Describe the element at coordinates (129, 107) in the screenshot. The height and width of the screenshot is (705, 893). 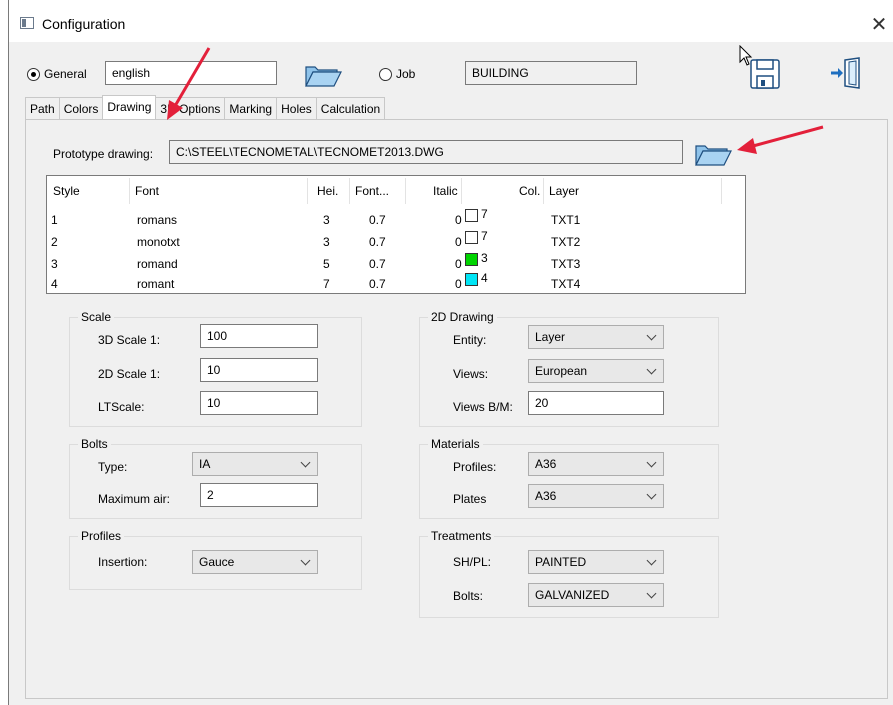
I see `tab-drawing: Drawing` at that location.